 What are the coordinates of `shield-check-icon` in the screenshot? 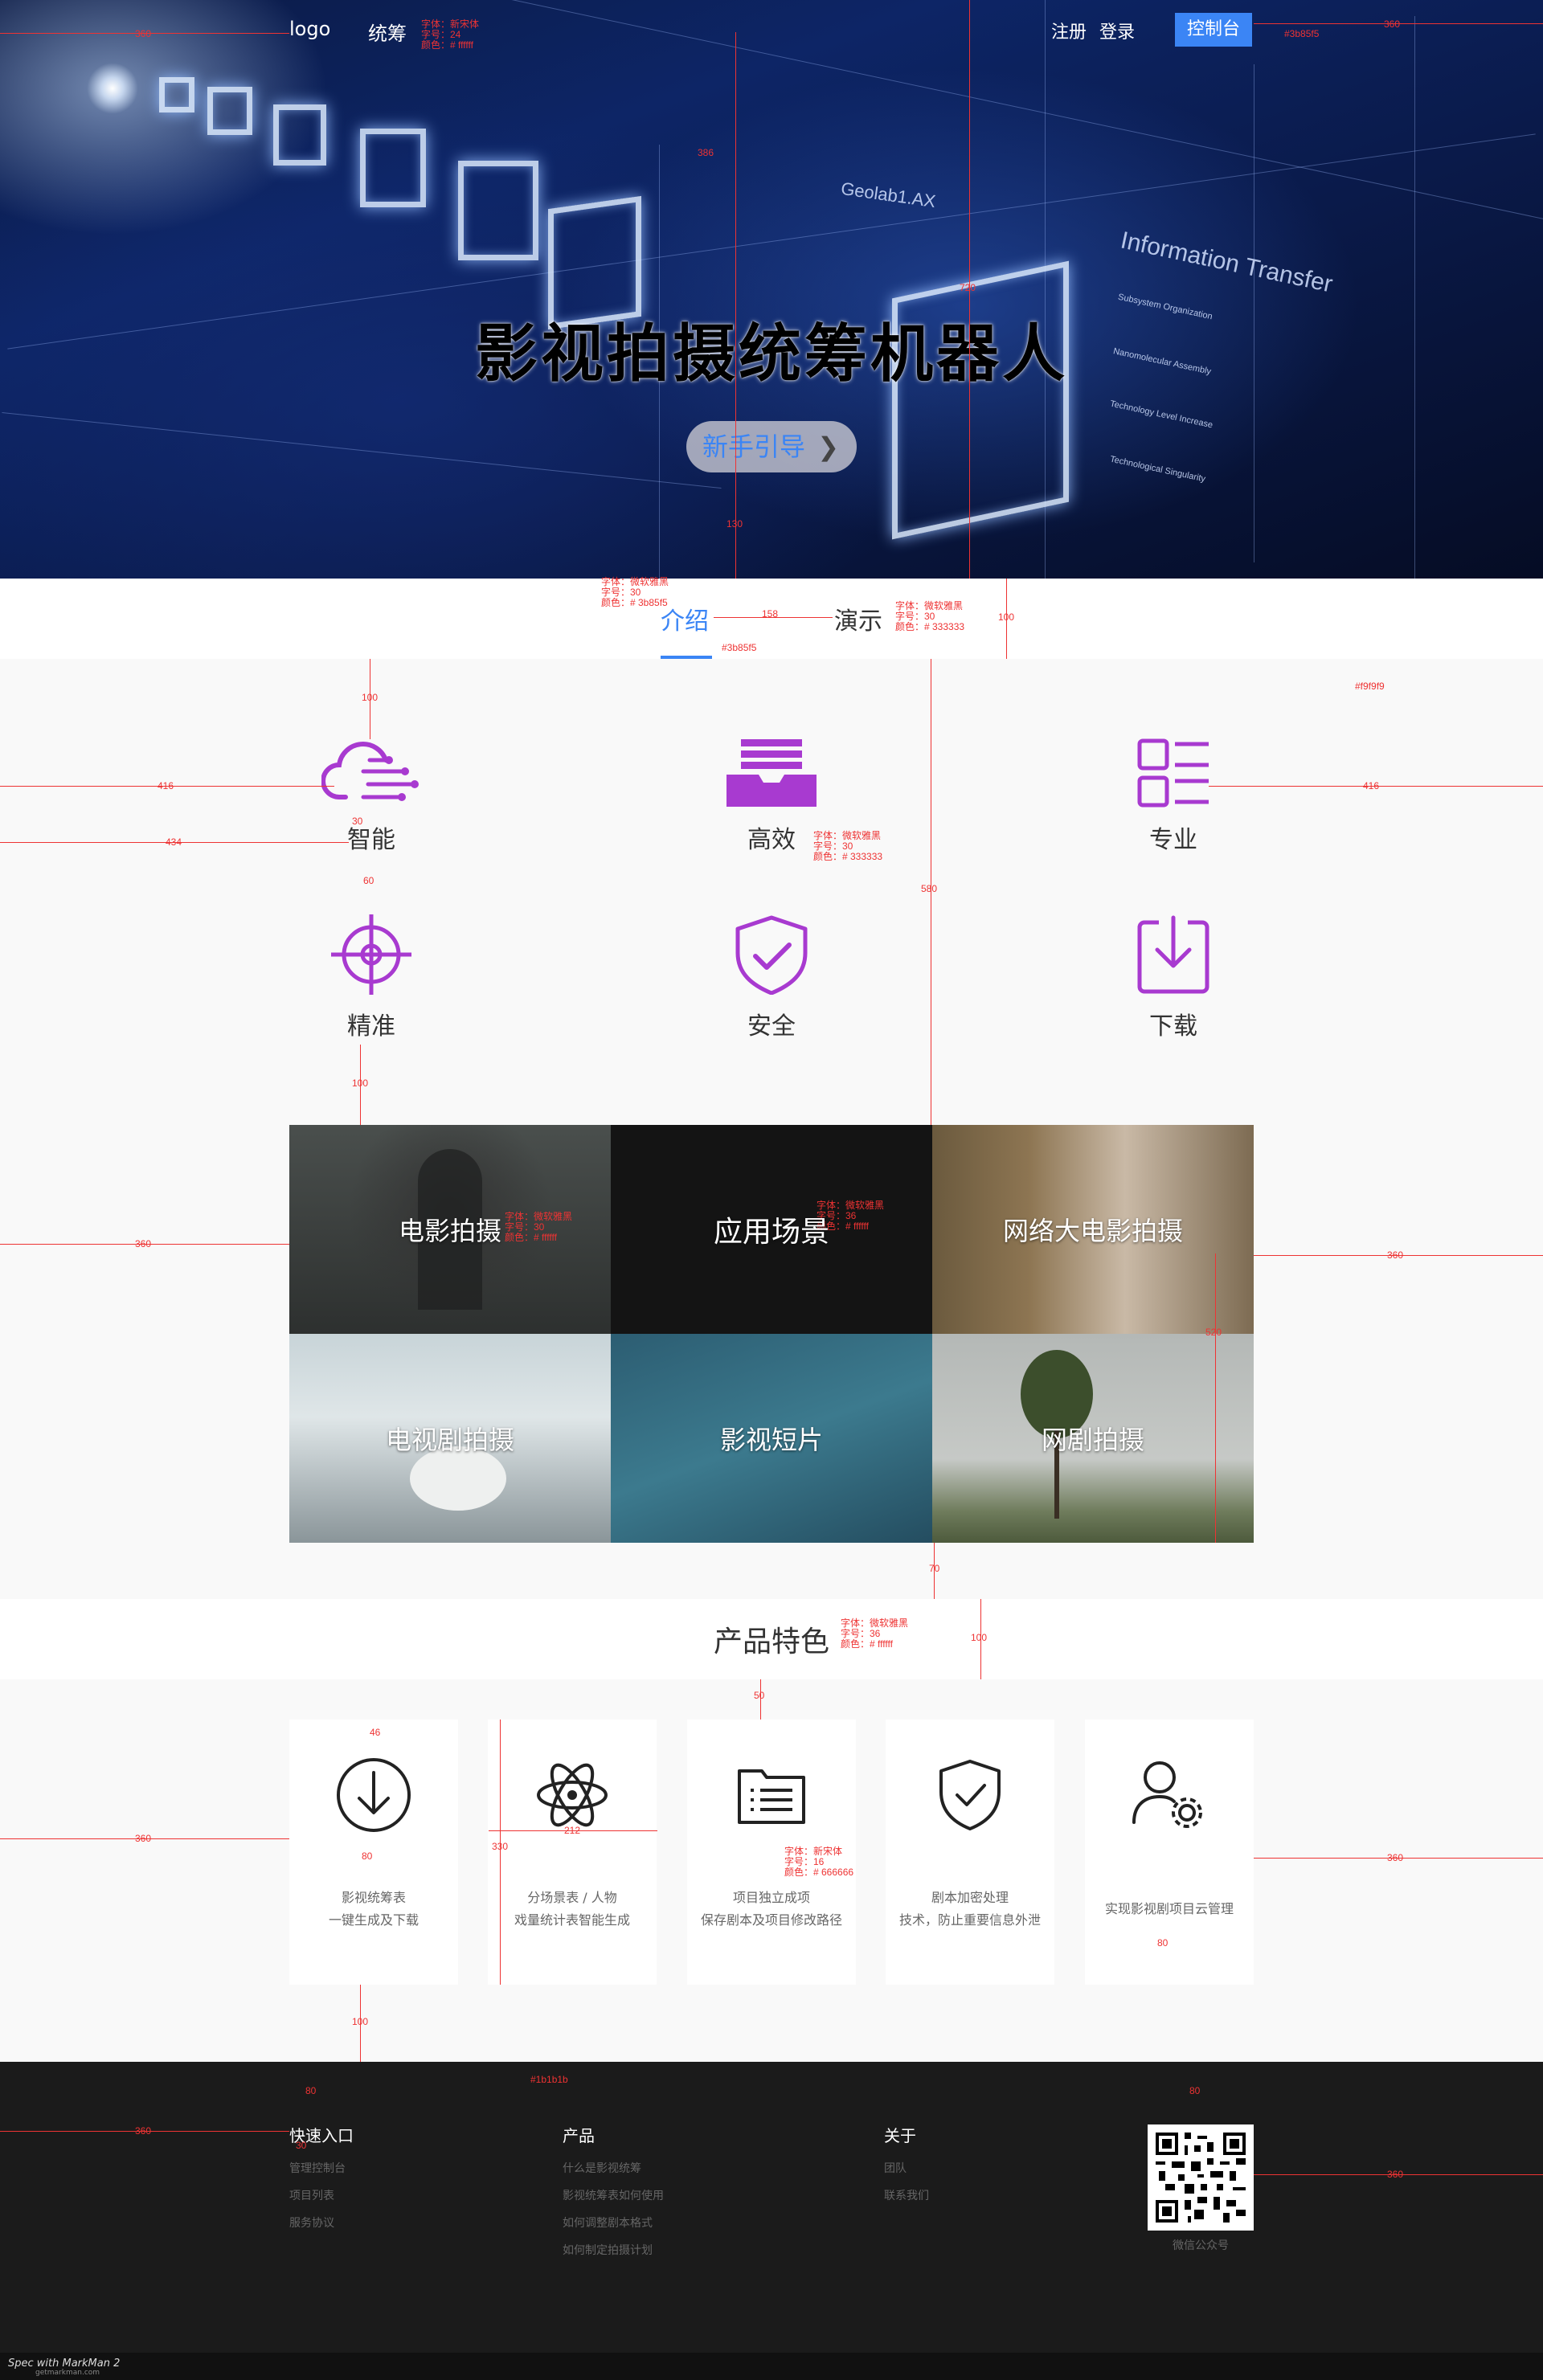 It's located at (771, 955).